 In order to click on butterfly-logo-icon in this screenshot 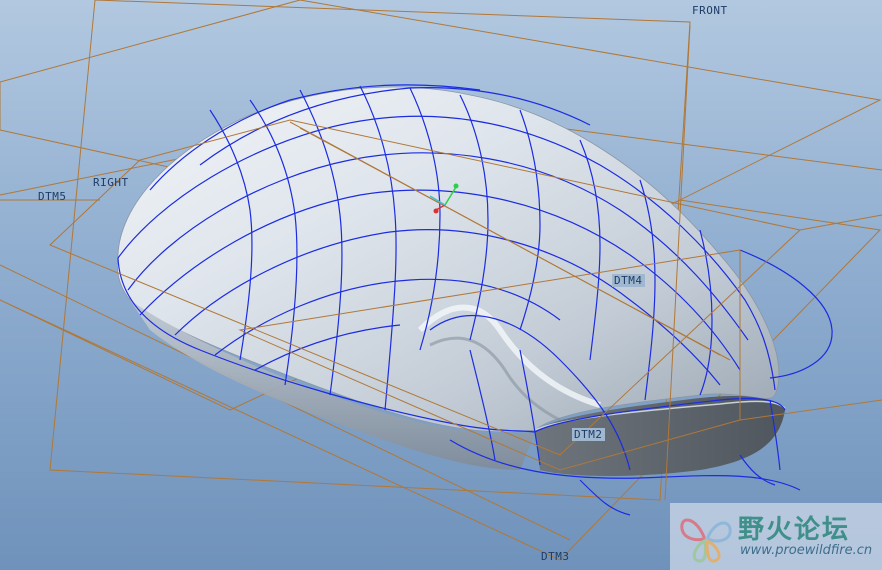, I will do `click(706, 540)`.